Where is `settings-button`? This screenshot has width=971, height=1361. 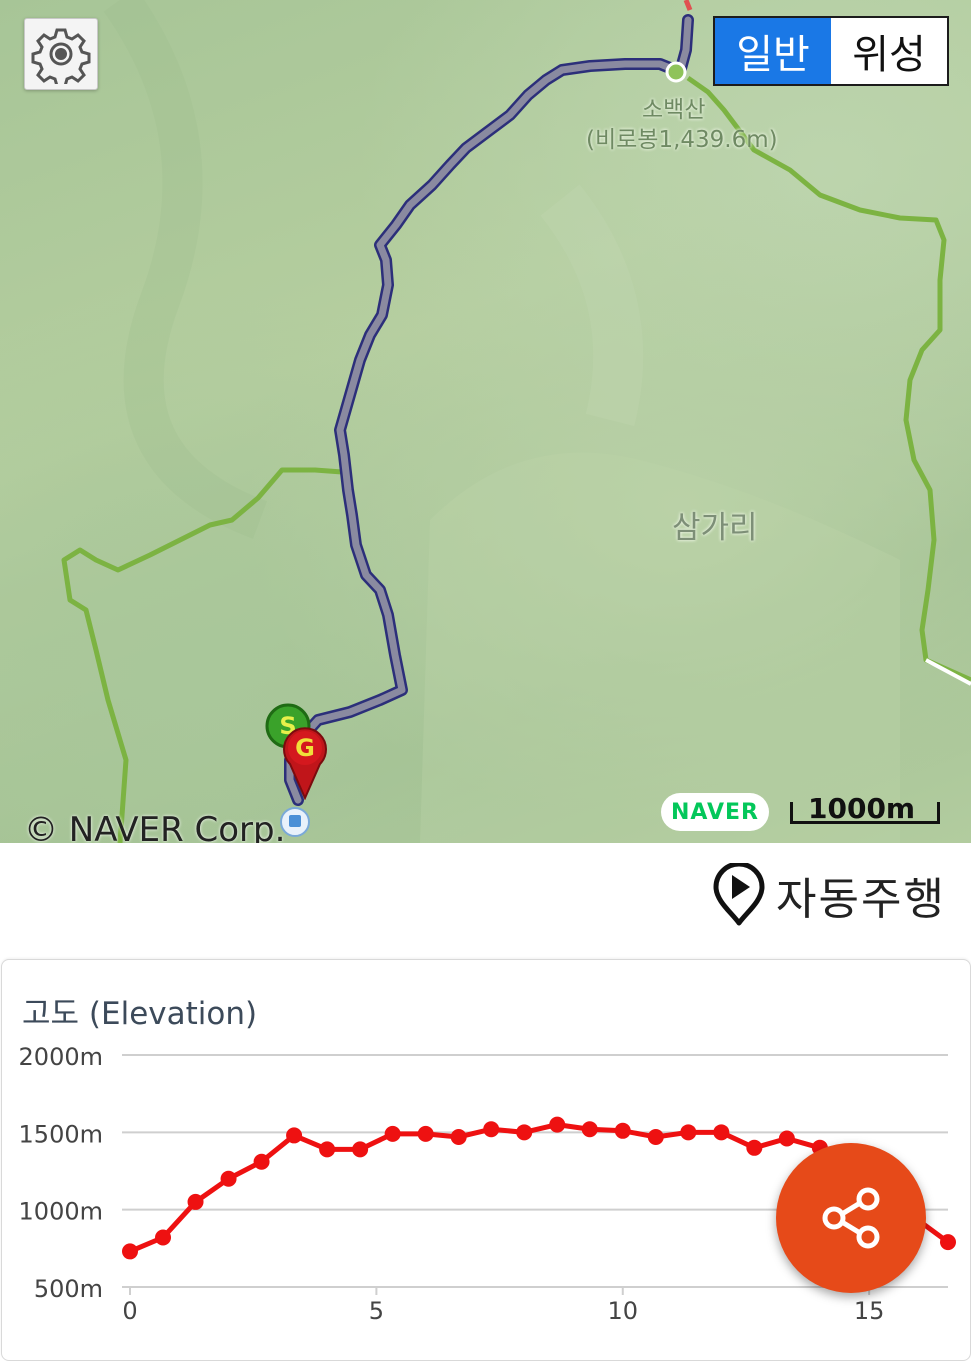 settings-button is located at coordinates (61, 54).